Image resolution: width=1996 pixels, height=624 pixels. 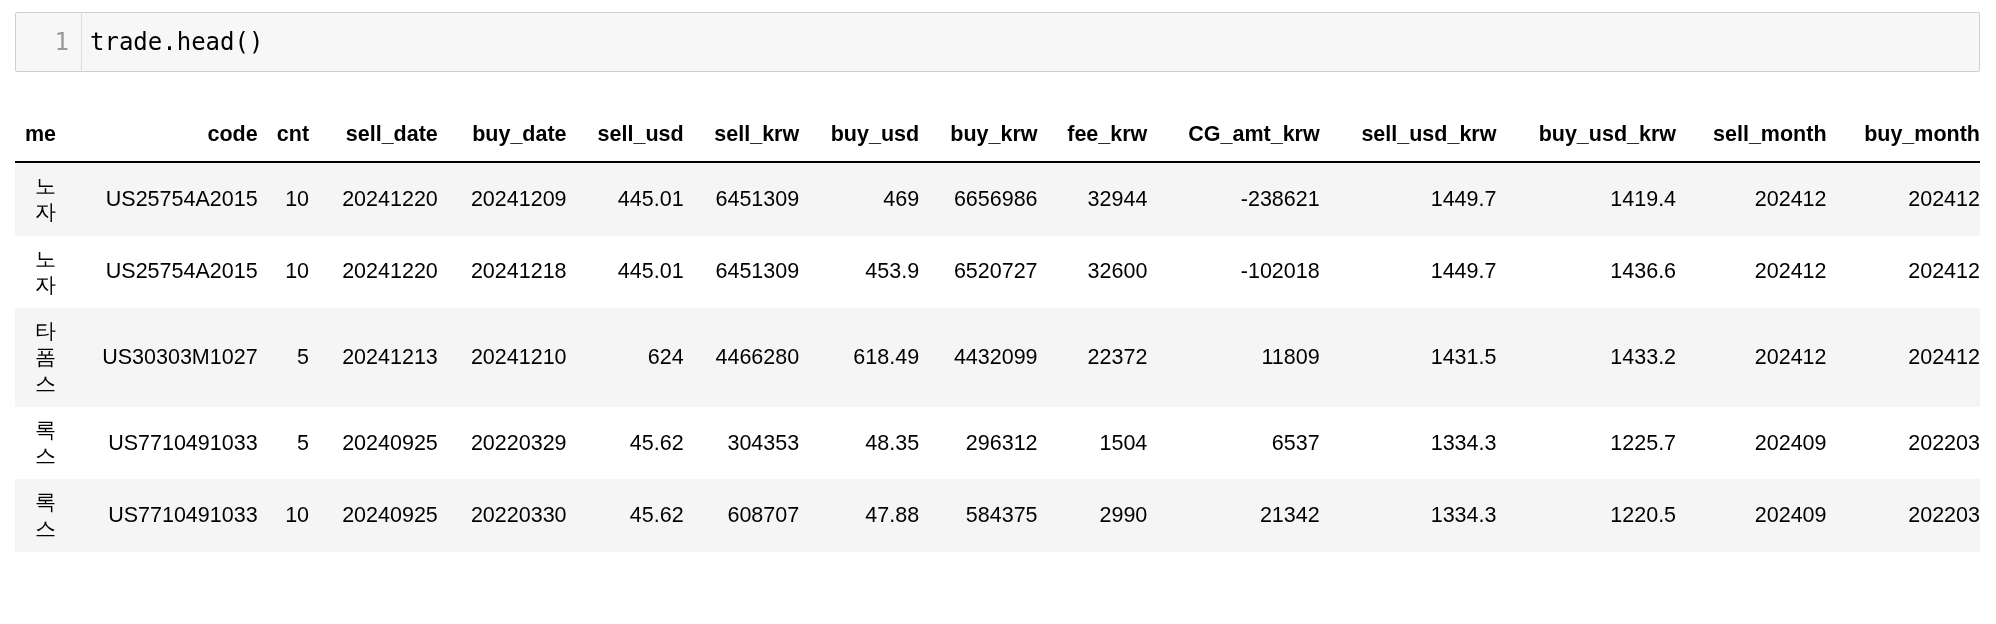 What do you see at coordinates (1233, 271) in the screenshot?
I see `table-cell: -102018` at bounding box center [1233, 271].